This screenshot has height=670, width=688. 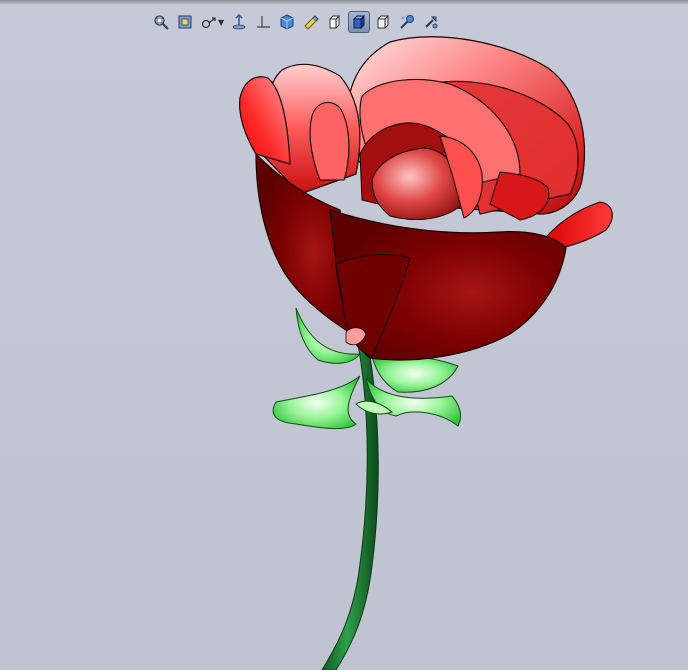 What do you see at coordinates (335, 22) in the screenshot?
I see `edit-appearance-icon` at bounding box center [335, 22].